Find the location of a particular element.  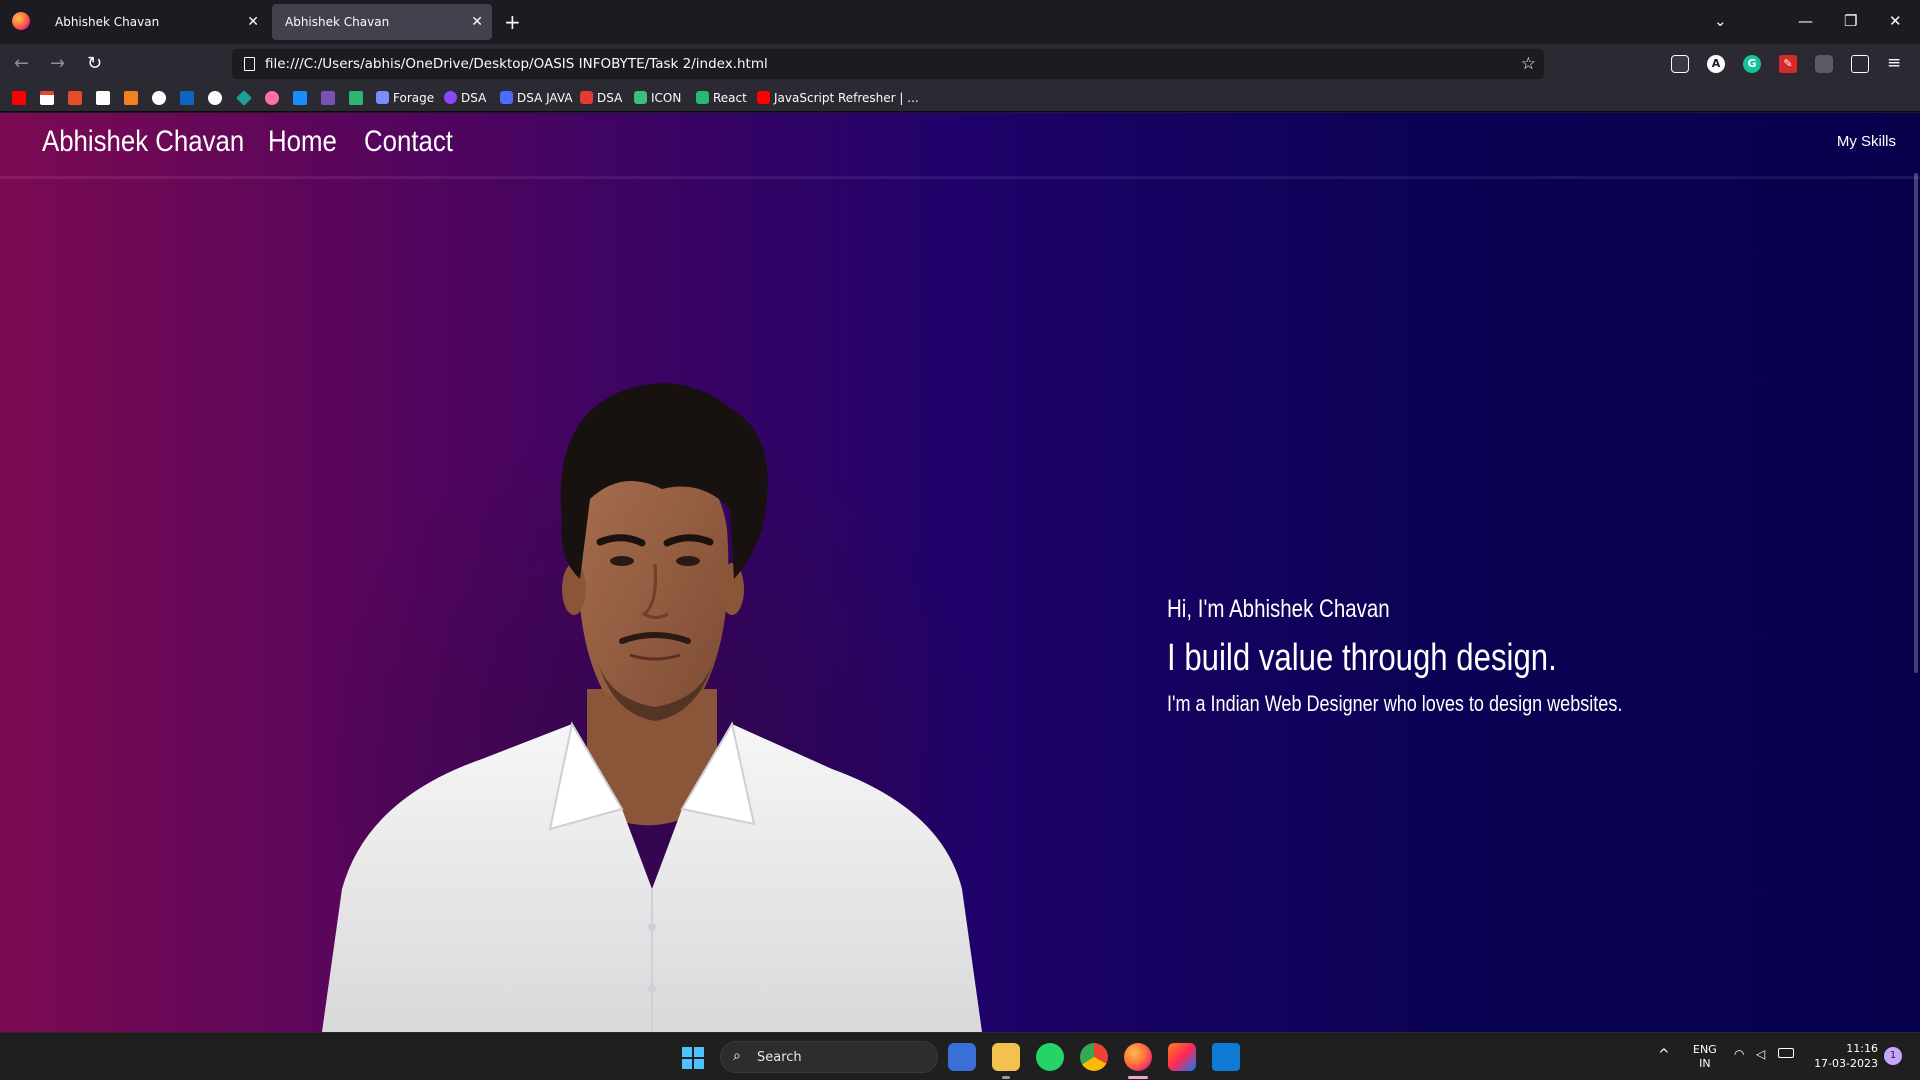

brand-link: Abhishek Chavan is located at coordinates (143, 142).